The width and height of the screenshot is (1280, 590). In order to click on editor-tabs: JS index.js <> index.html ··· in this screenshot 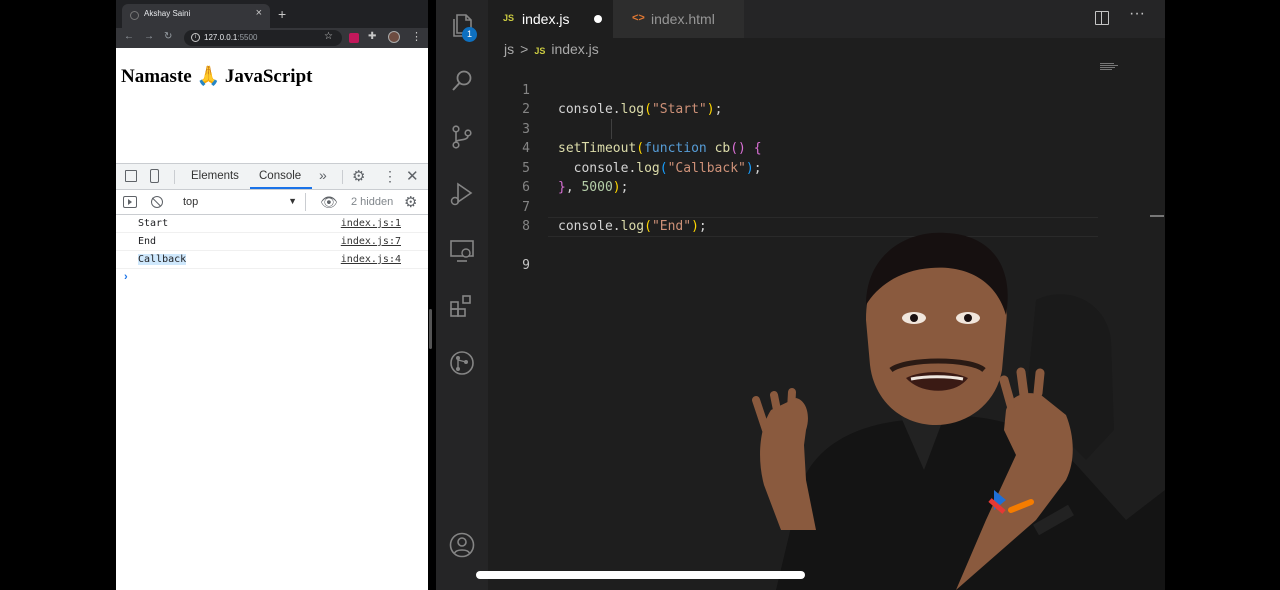, I will do `click(826, 19)`.